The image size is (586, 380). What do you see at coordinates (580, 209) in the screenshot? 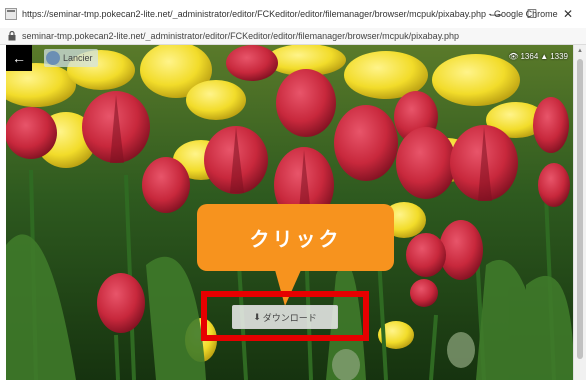
I see `scroll-thumb` at bounding box center [580, 209].